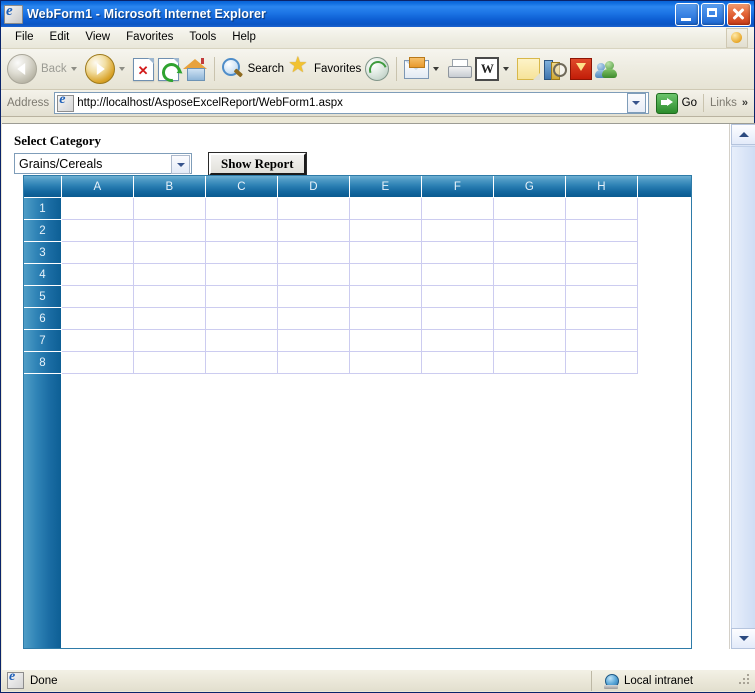 The image size is (755, 693). Describe the element at coordinates (180, 164) in the screenshot. I see `category-dropdown-button` at that location.